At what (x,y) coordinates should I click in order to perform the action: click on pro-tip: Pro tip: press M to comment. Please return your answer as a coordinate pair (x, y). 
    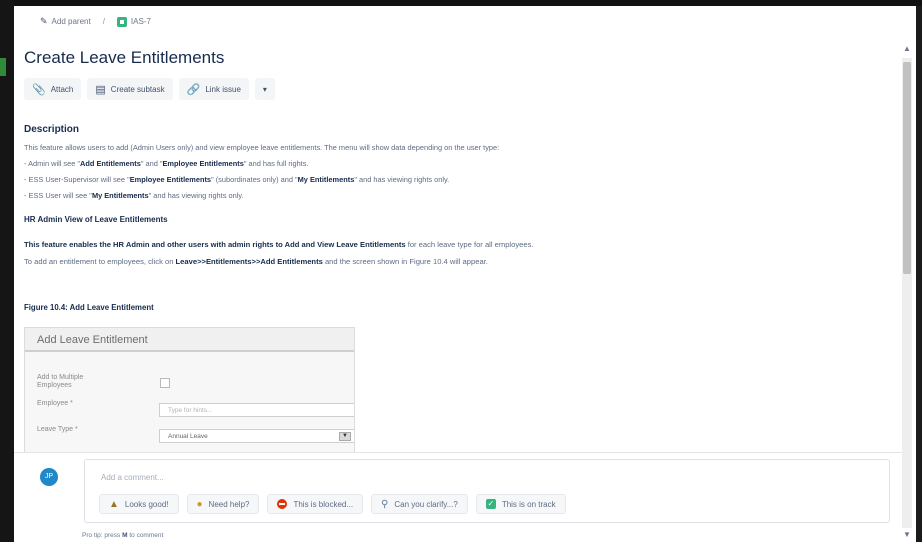
    Looking at the image, I should click on (123, 535).